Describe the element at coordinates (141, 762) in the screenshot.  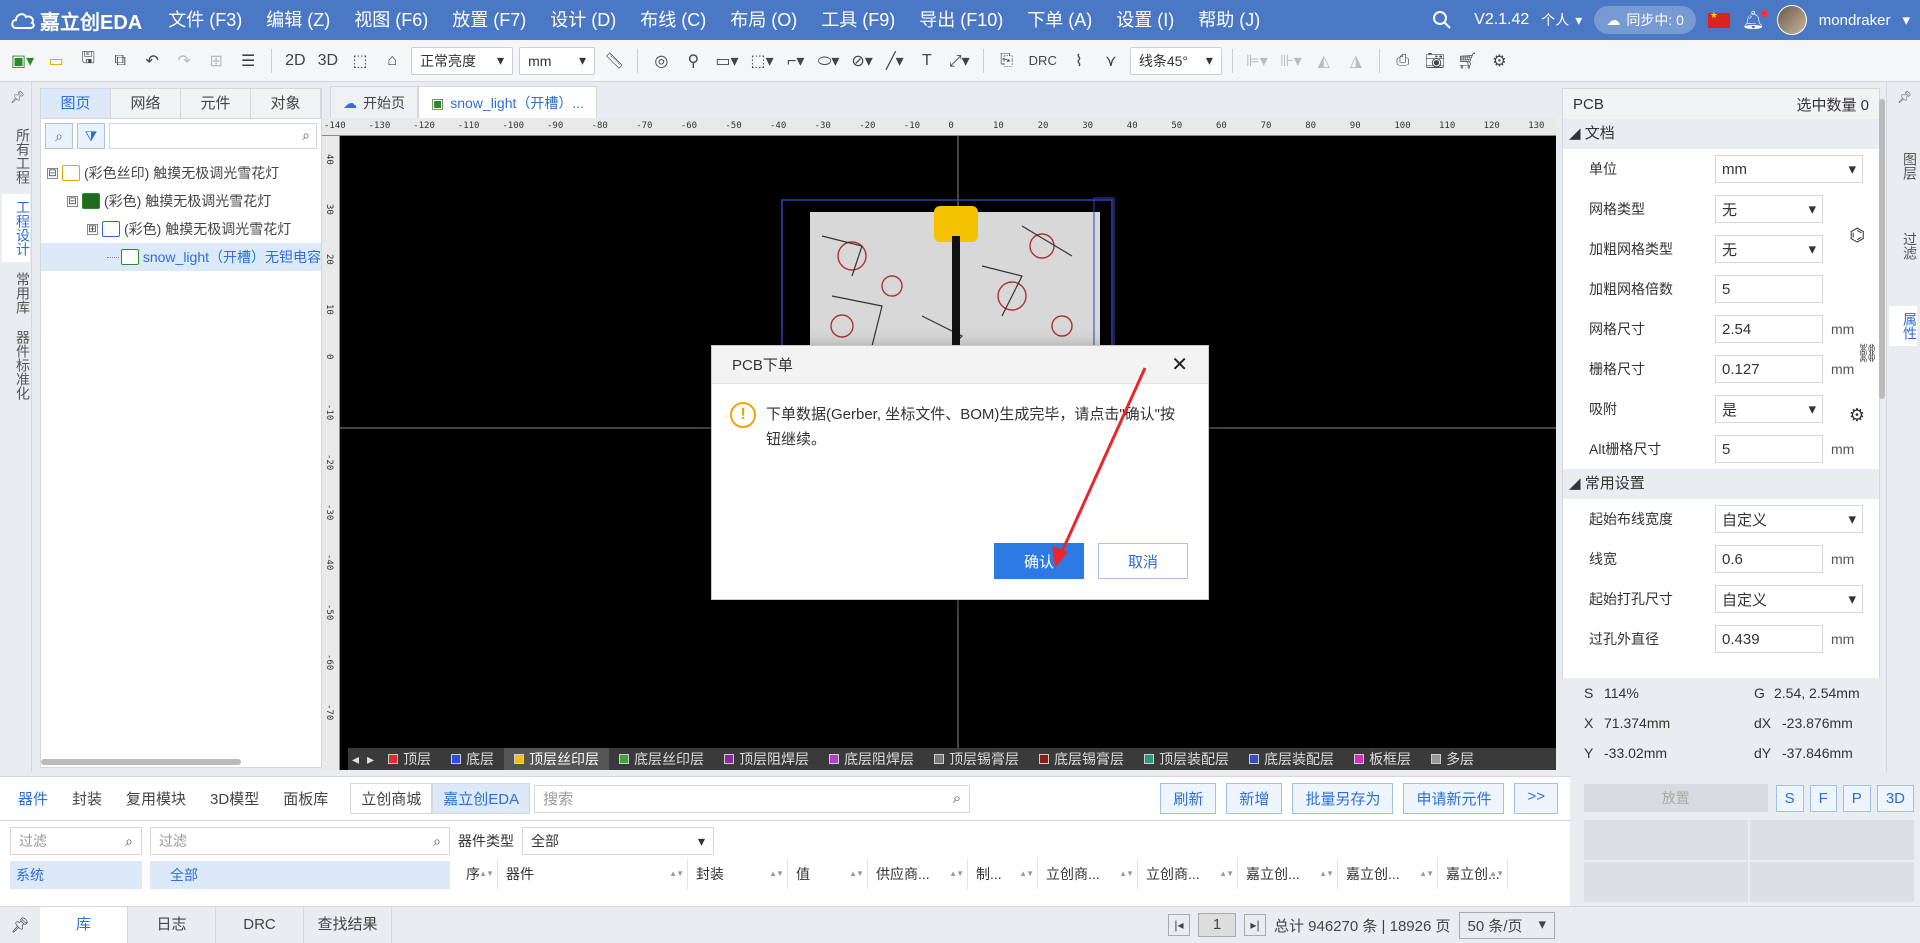
I see `horizontal-scrollbar` at that location.